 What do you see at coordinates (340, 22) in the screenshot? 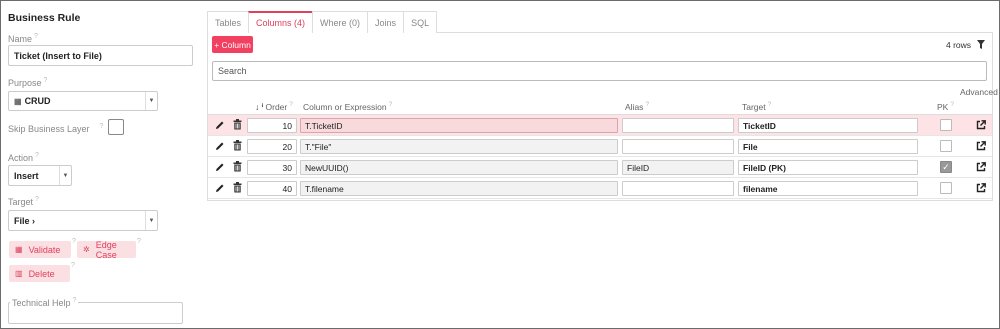
I see `tab-where: Where (0)` at bounding box center [340, 22].